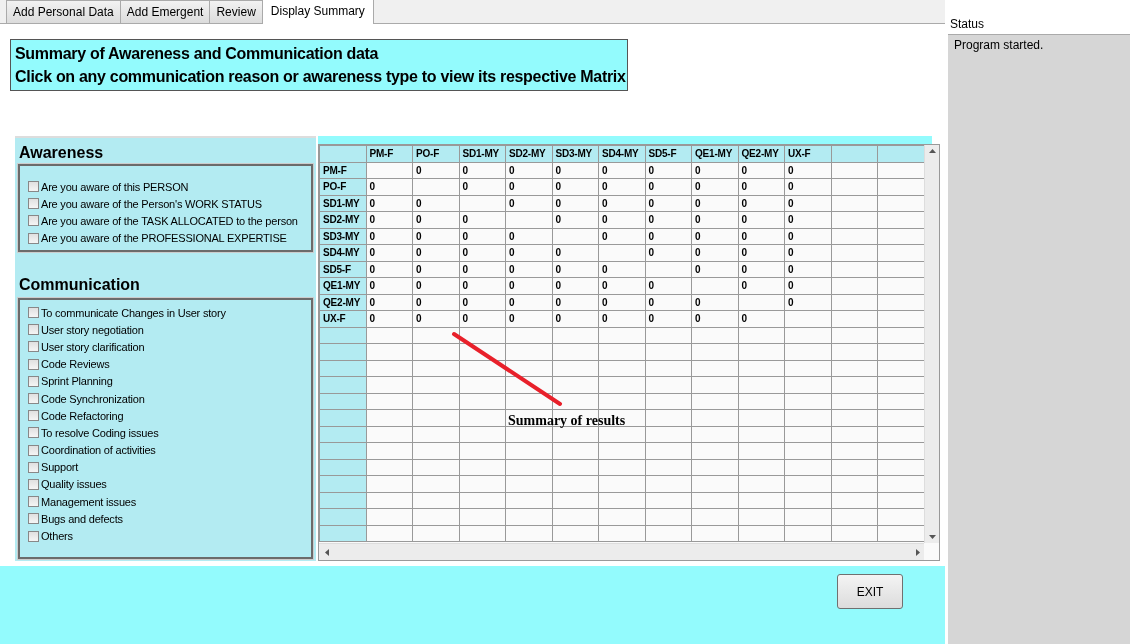 Image resolution: width=1130 pixels, height=644 pixels. I want to click on checkbox-label: Are you aware of the TASK ALLOCATED to the person, so click(169, 220).